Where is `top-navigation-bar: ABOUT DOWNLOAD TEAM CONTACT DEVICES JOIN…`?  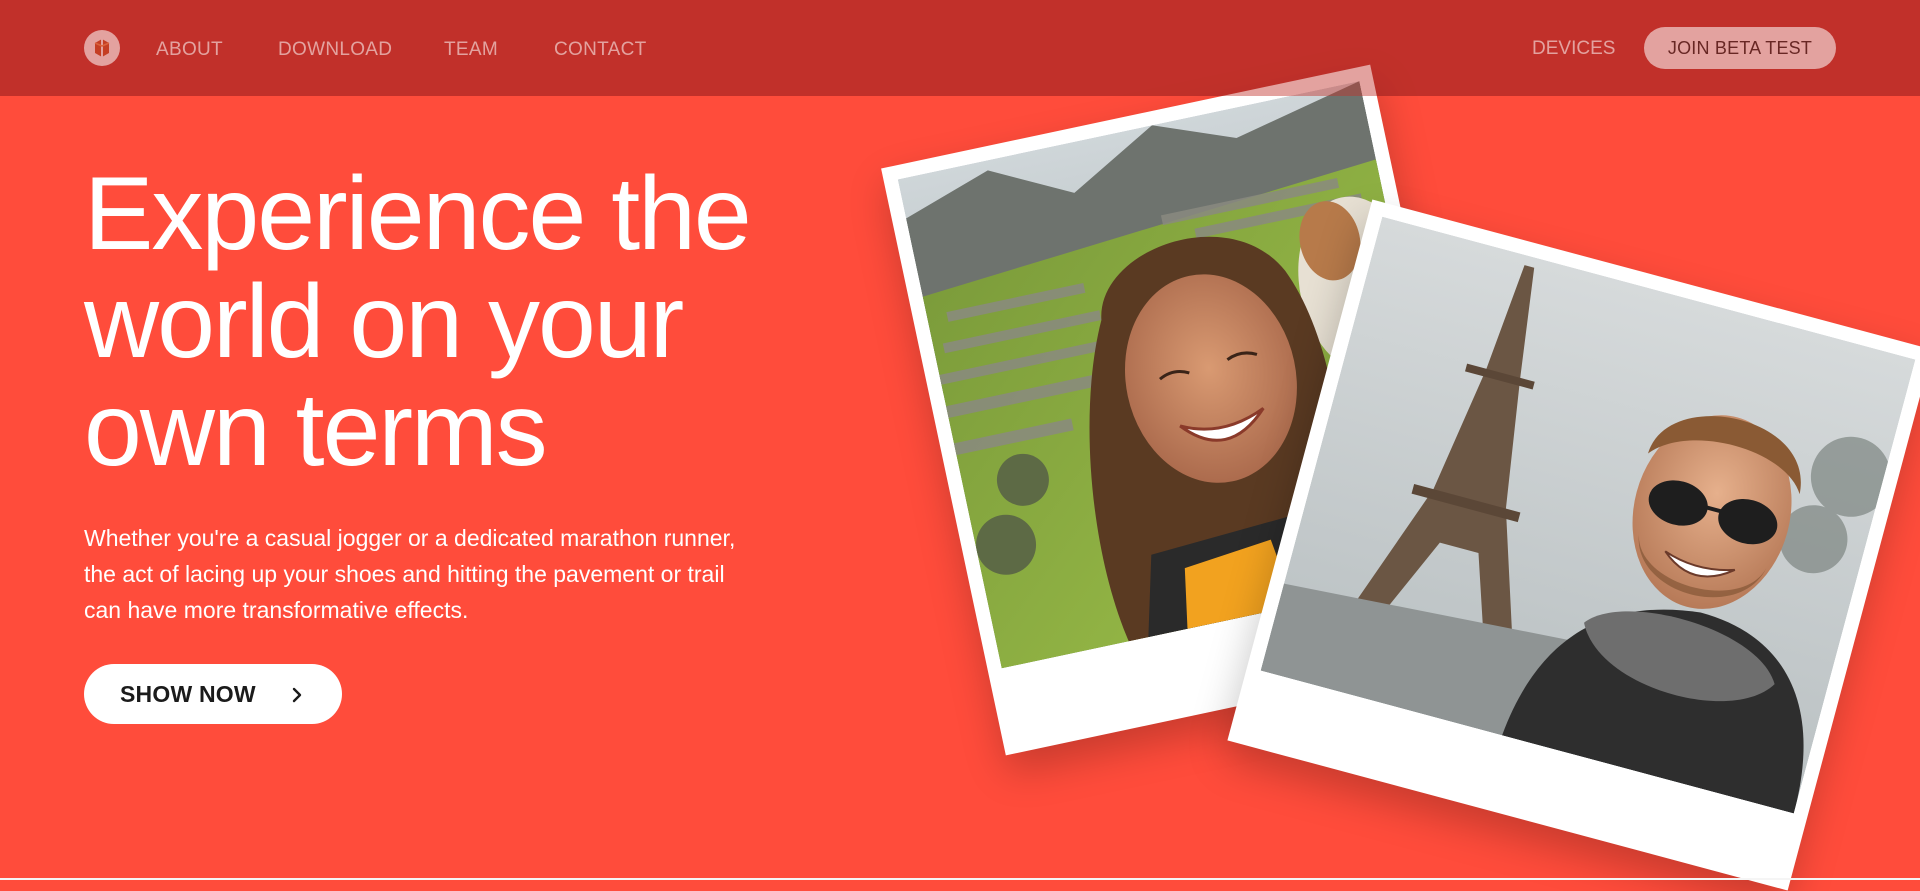
top-navigation-bar: ABOUT DOWNLOAD TEAM CONTACT DEVICES JOIN… is located at coordinates (960, 48).